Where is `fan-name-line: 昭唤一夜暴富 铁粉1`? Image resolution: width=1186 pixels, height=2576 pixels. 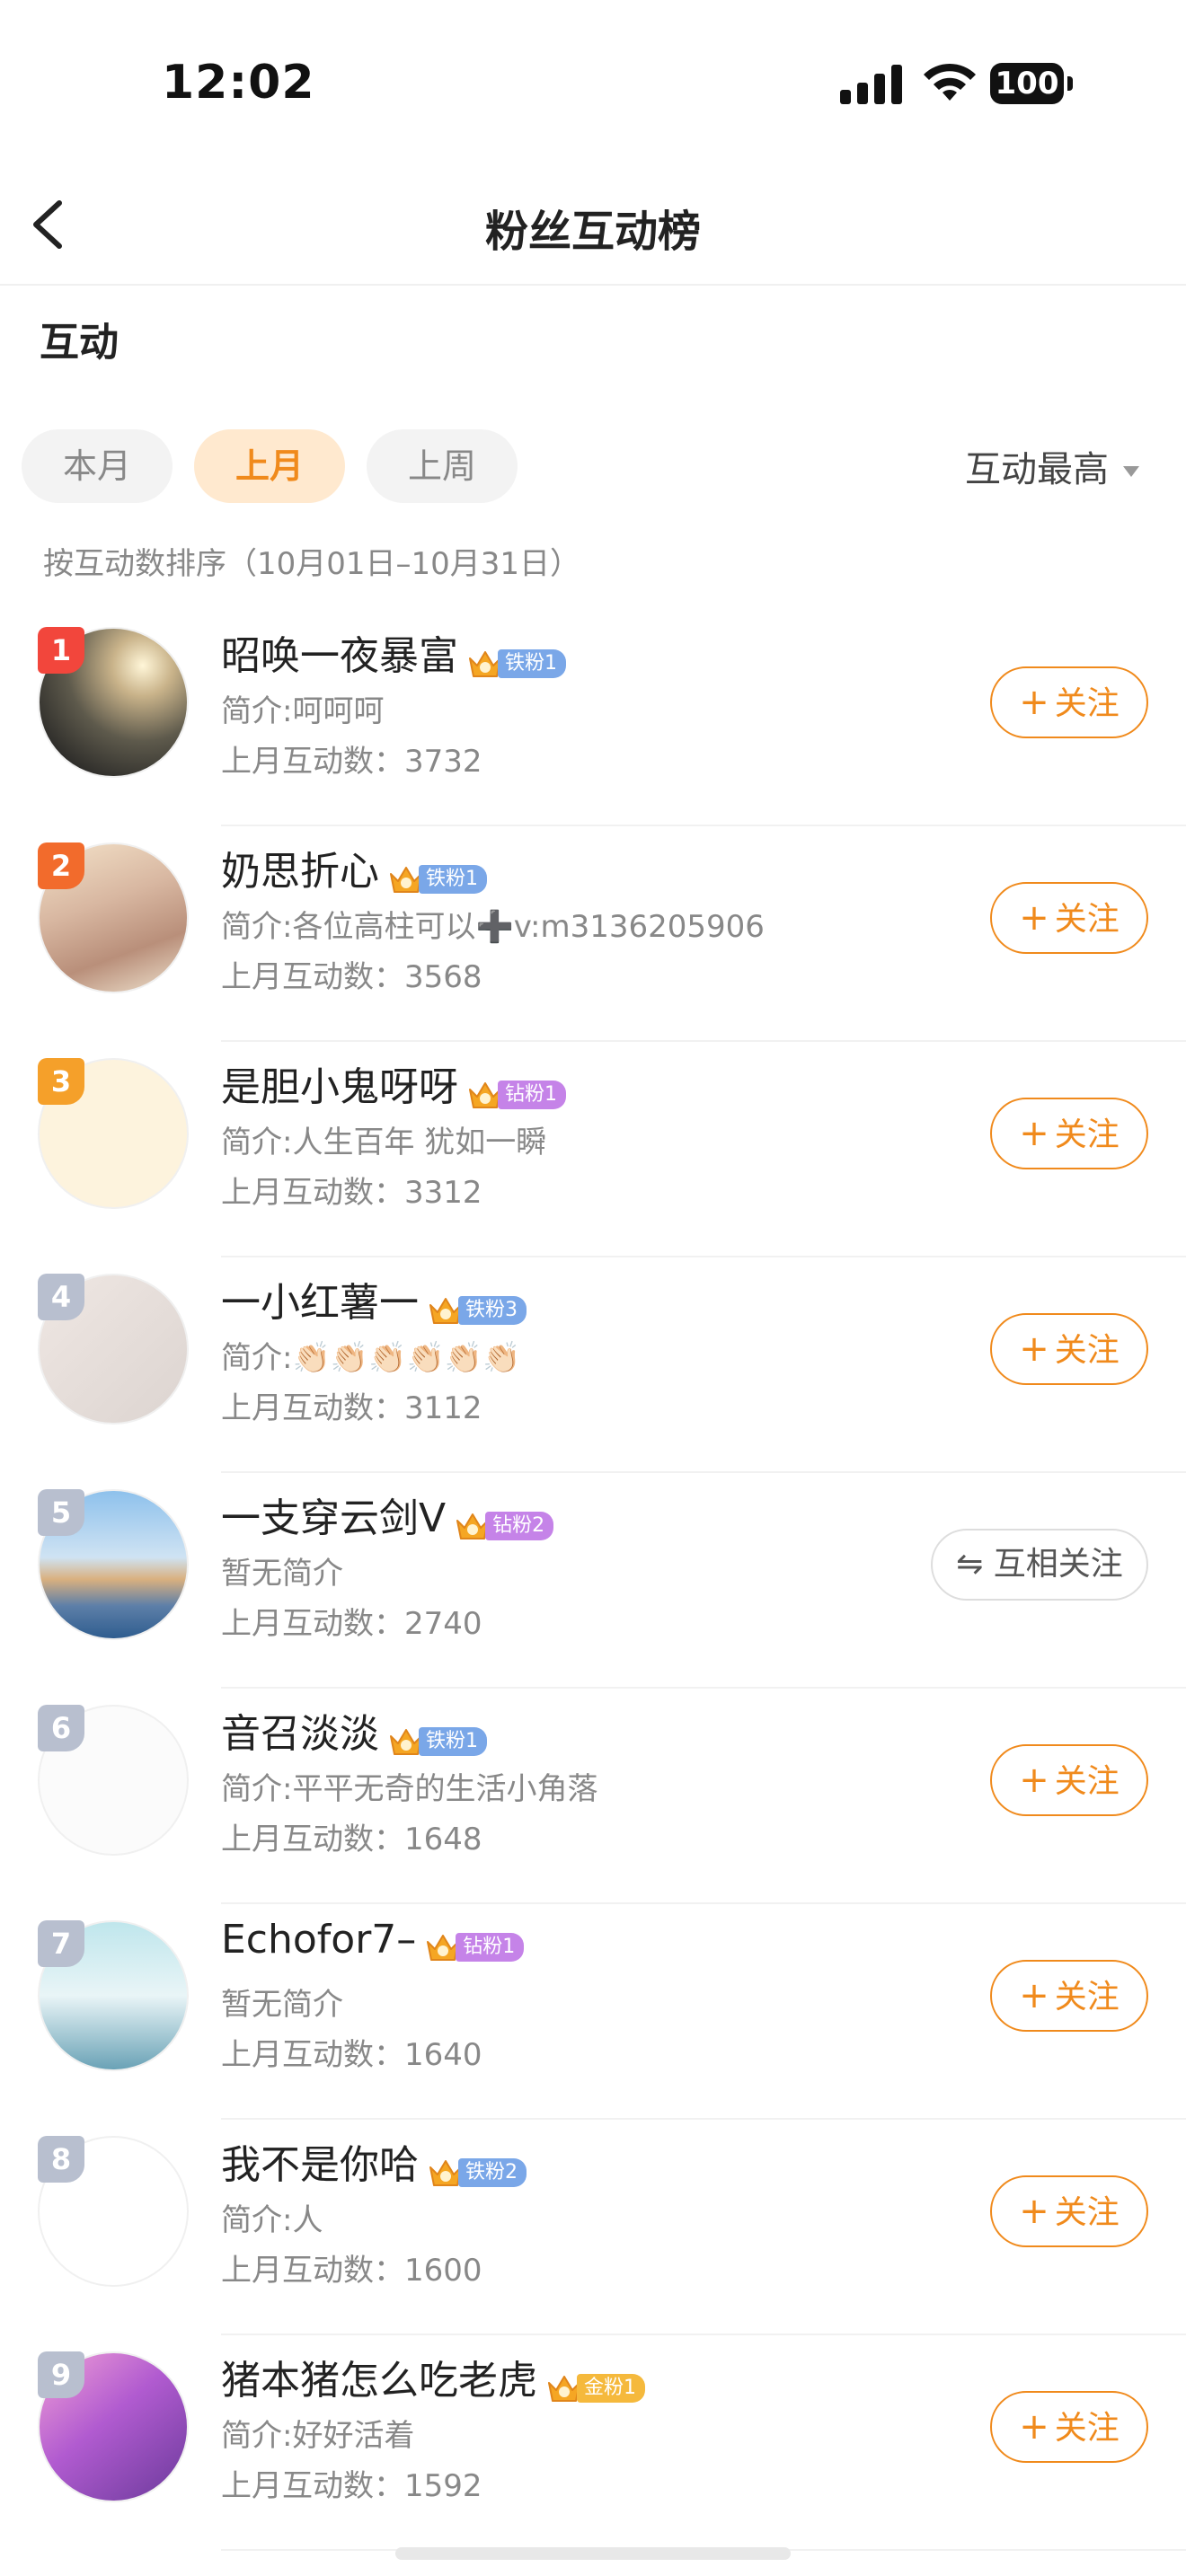 fan-name-line: 昭唤一夜暴富 铁粉1 is located at coordinates (393, 652).